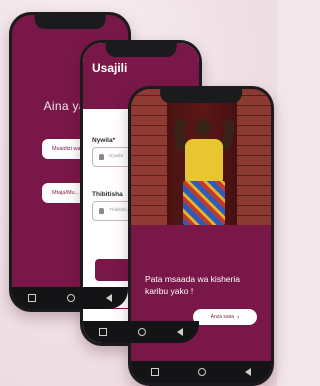  I want to click on brick-wall-right, so click(254, 157).